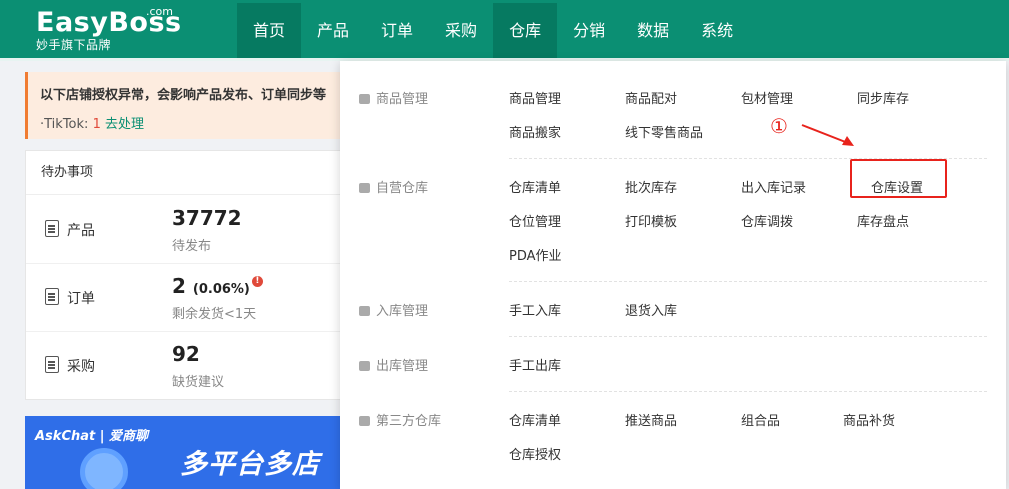 This screenshot has height=489, width=1009. I want to click on menu-item: 推送商品, so click(651, 419).